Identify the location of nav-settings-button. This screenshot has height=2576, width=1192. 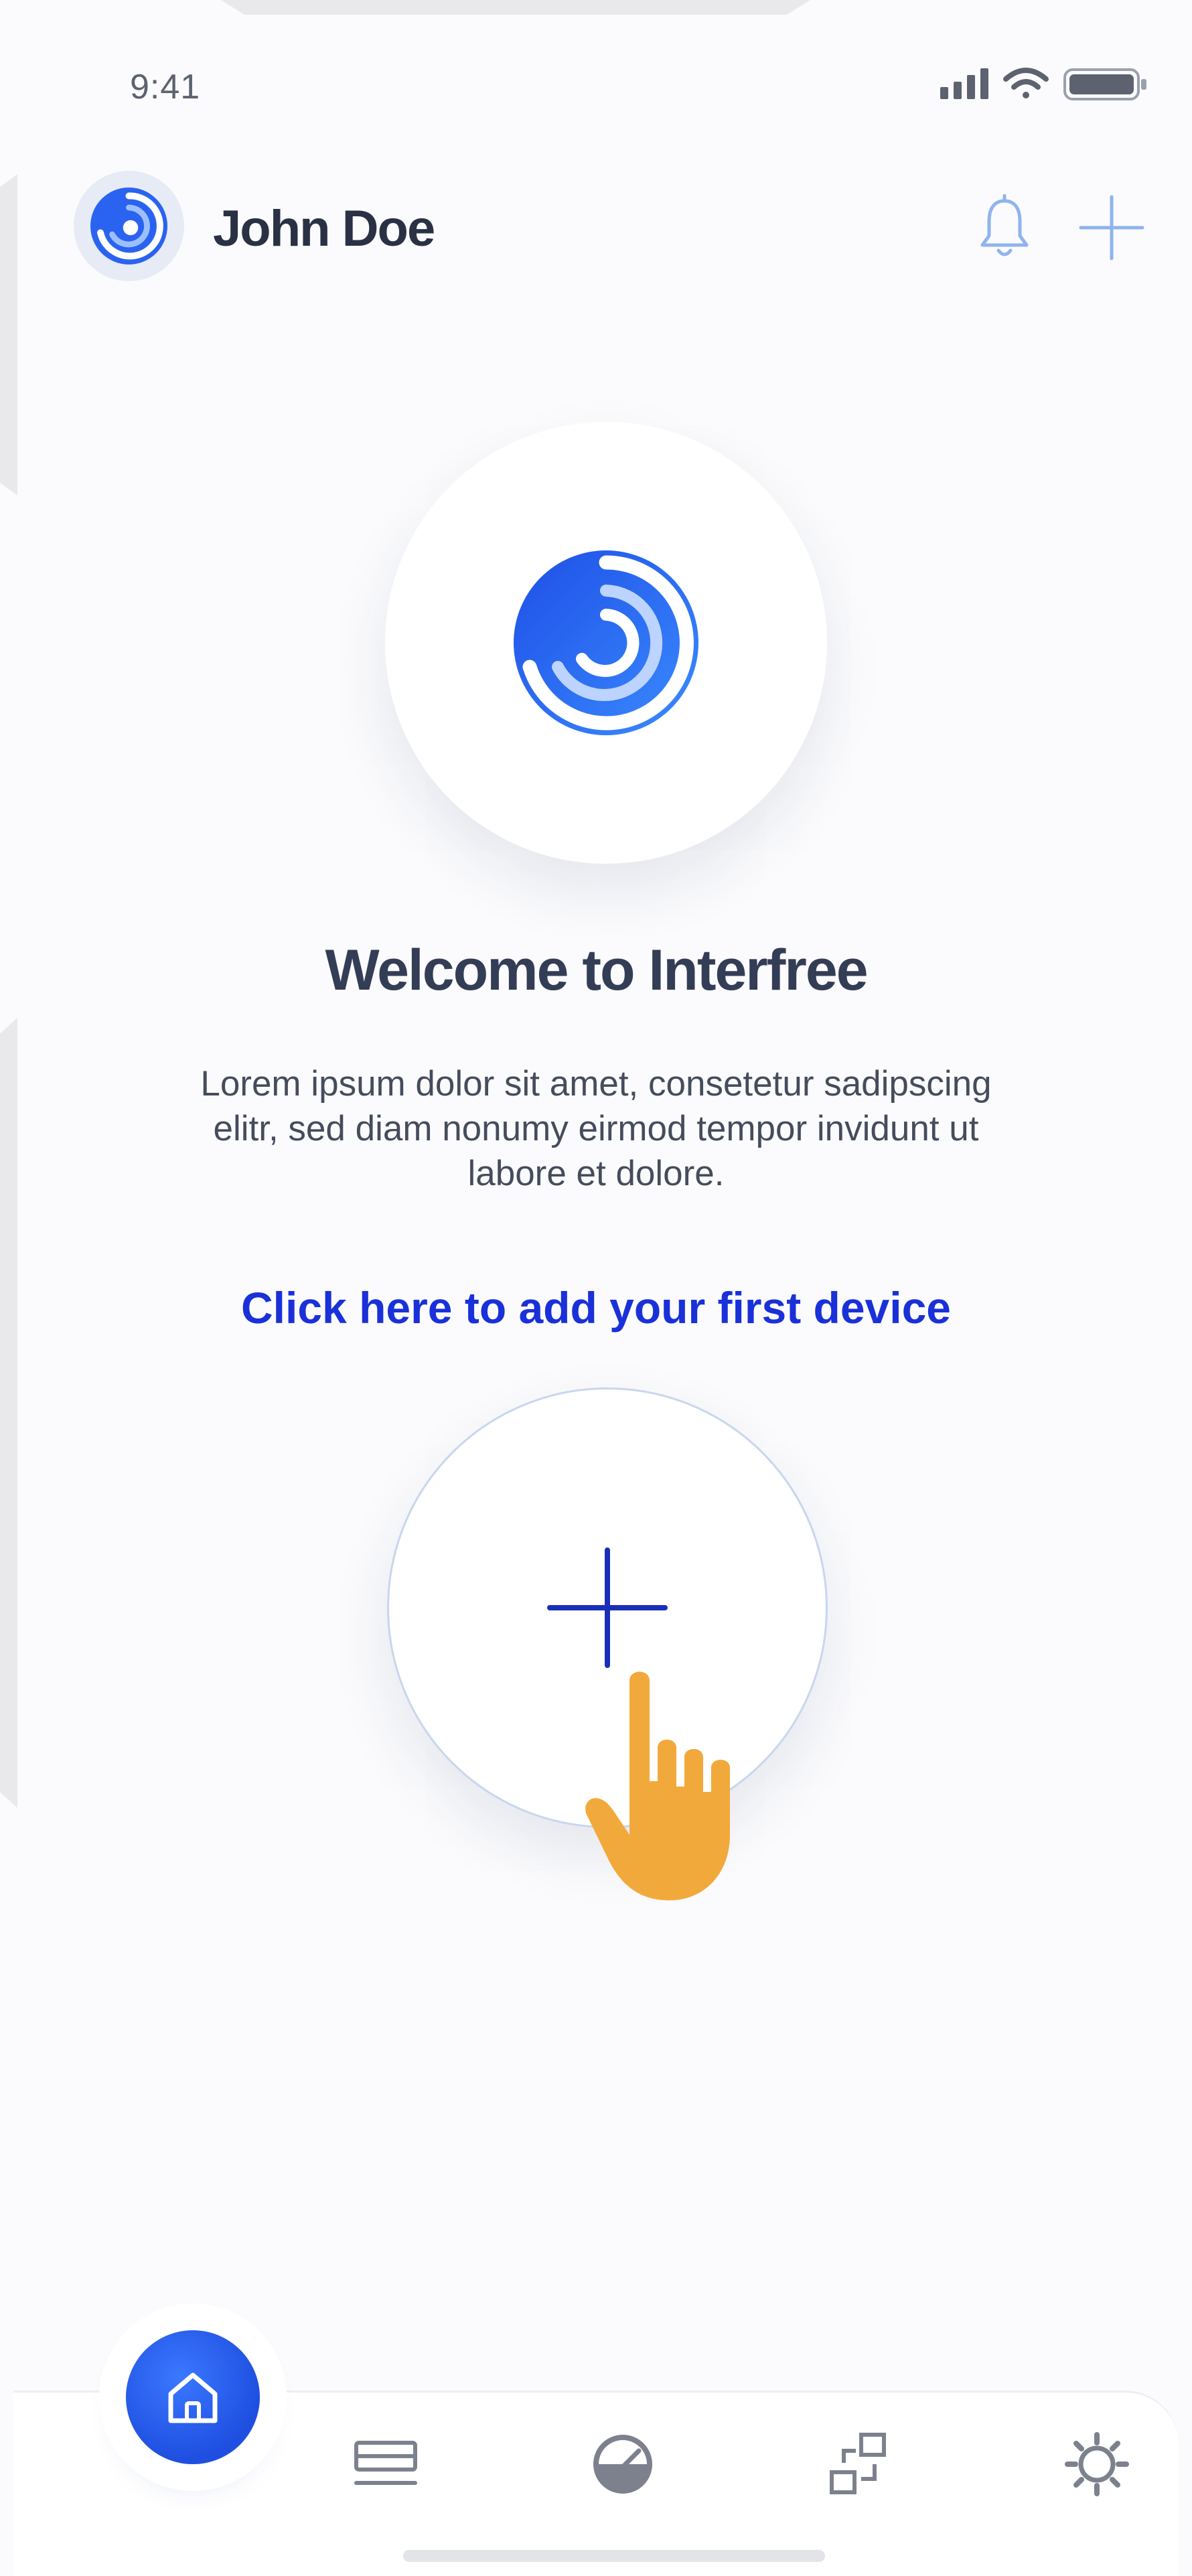
(1097, 2464).